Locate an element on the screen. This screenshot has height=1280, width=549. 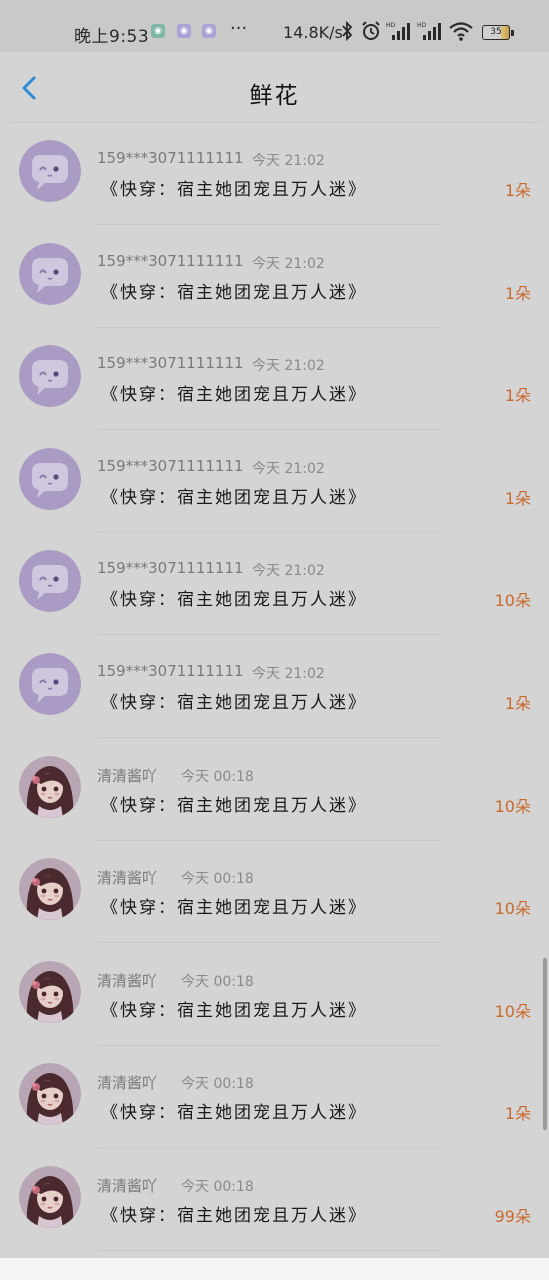
alarm-icon is located at coordinates (371, 30).